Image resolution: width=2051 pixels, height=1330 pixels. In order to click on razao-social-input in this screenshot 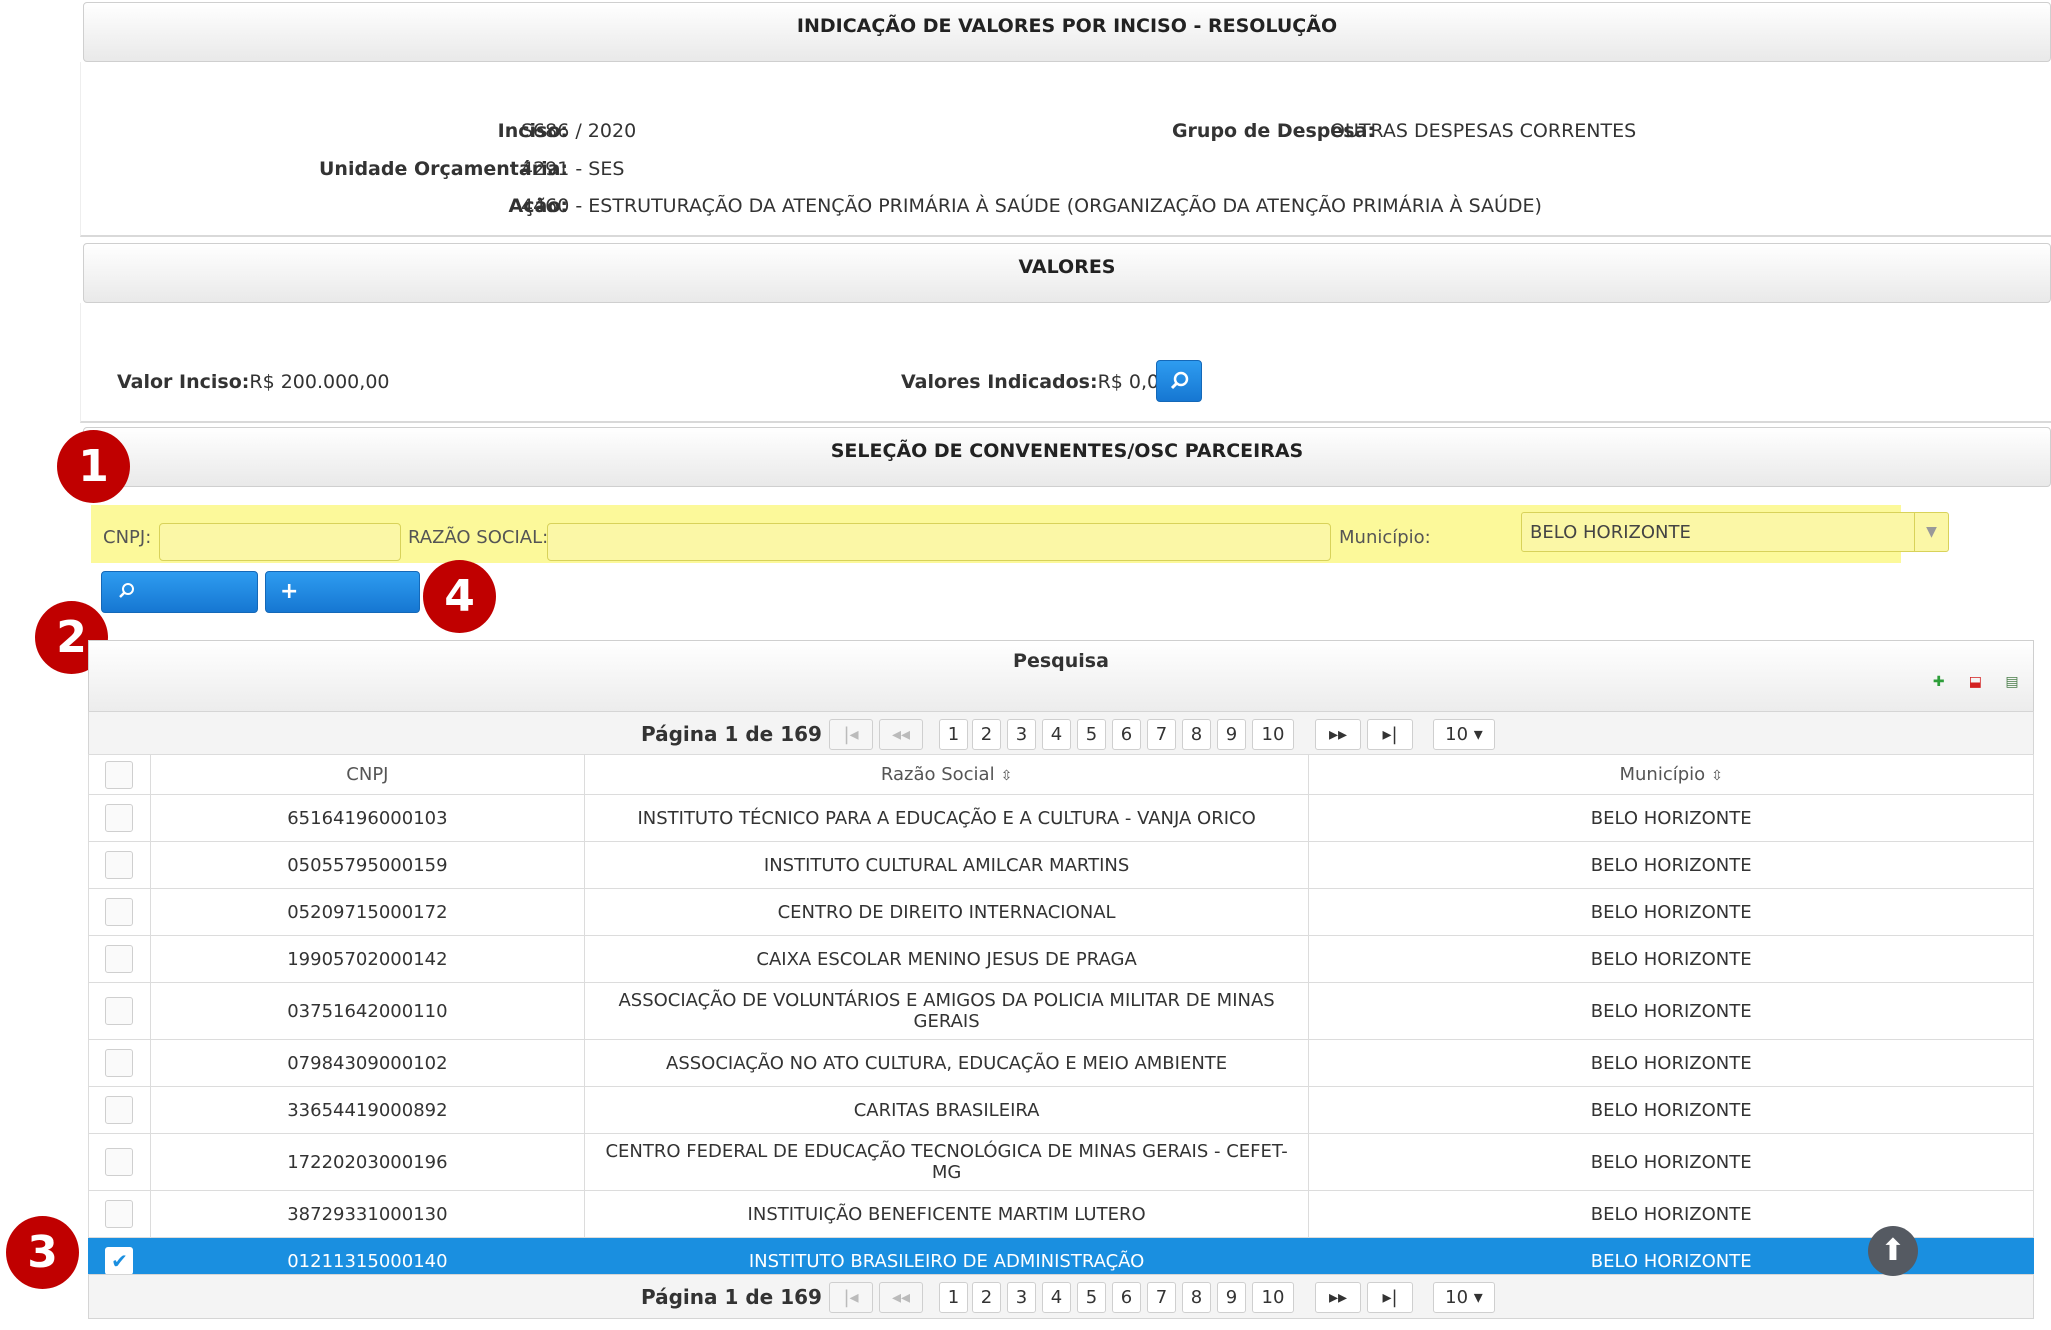, I will do `click(939, 542)`.